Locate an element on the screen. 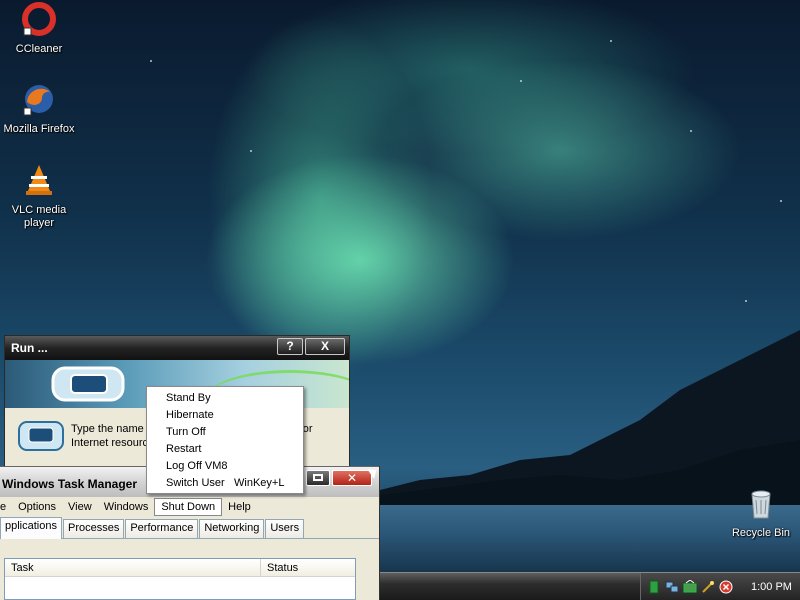 The height and width of the screenshot is (600, 800). clock: 1:00 PM is located at coordinates (771, 587).